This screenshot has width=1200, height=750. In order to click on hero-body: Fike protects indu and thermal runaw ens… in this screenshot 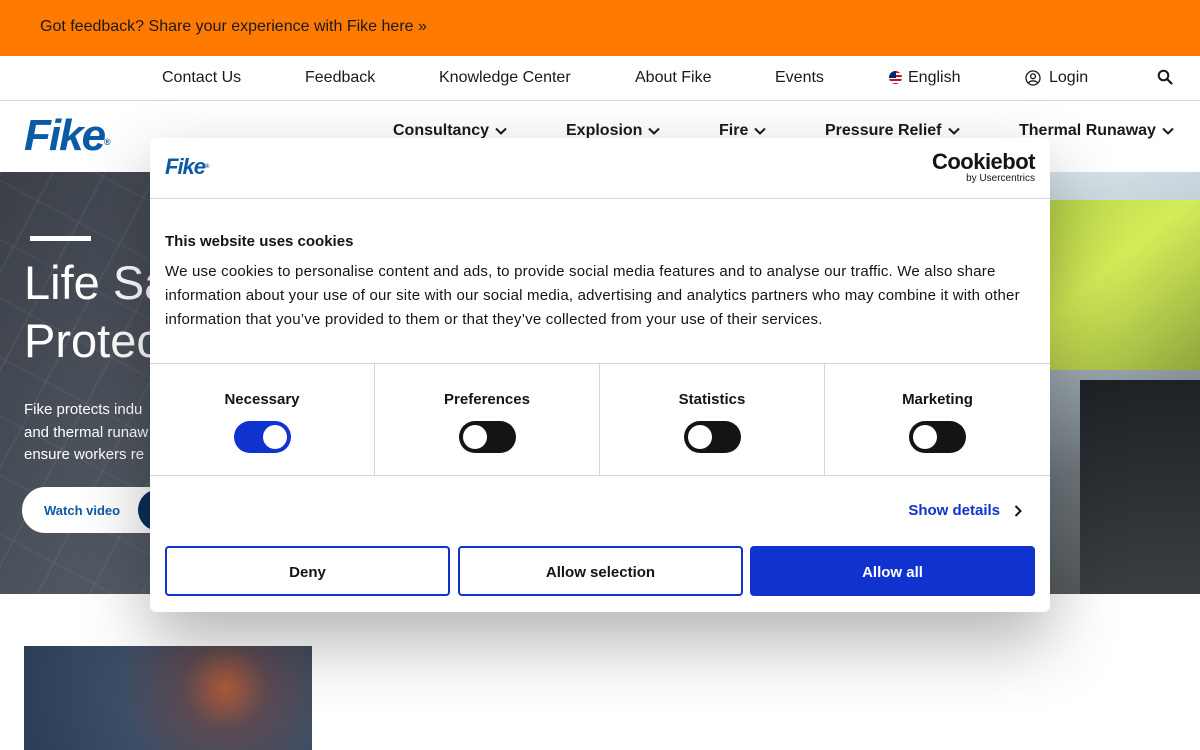, I will do `click(86, 433)`.